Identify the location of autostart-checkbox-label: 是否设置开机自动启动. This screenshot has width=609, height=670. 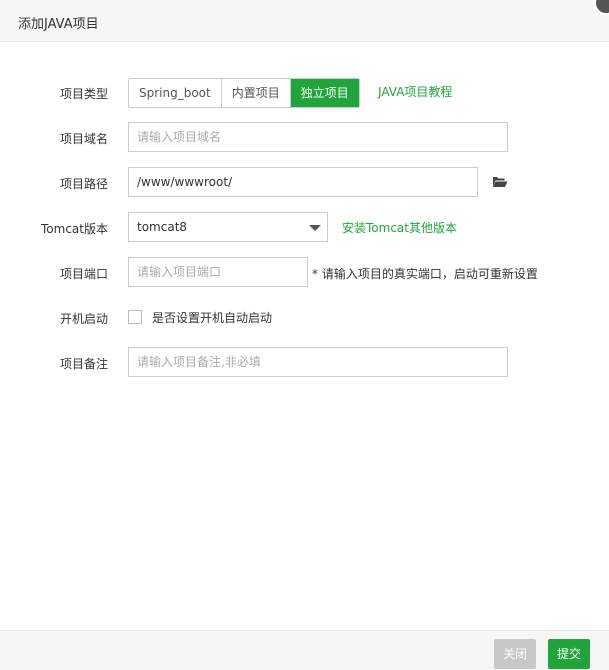
(212, 317).